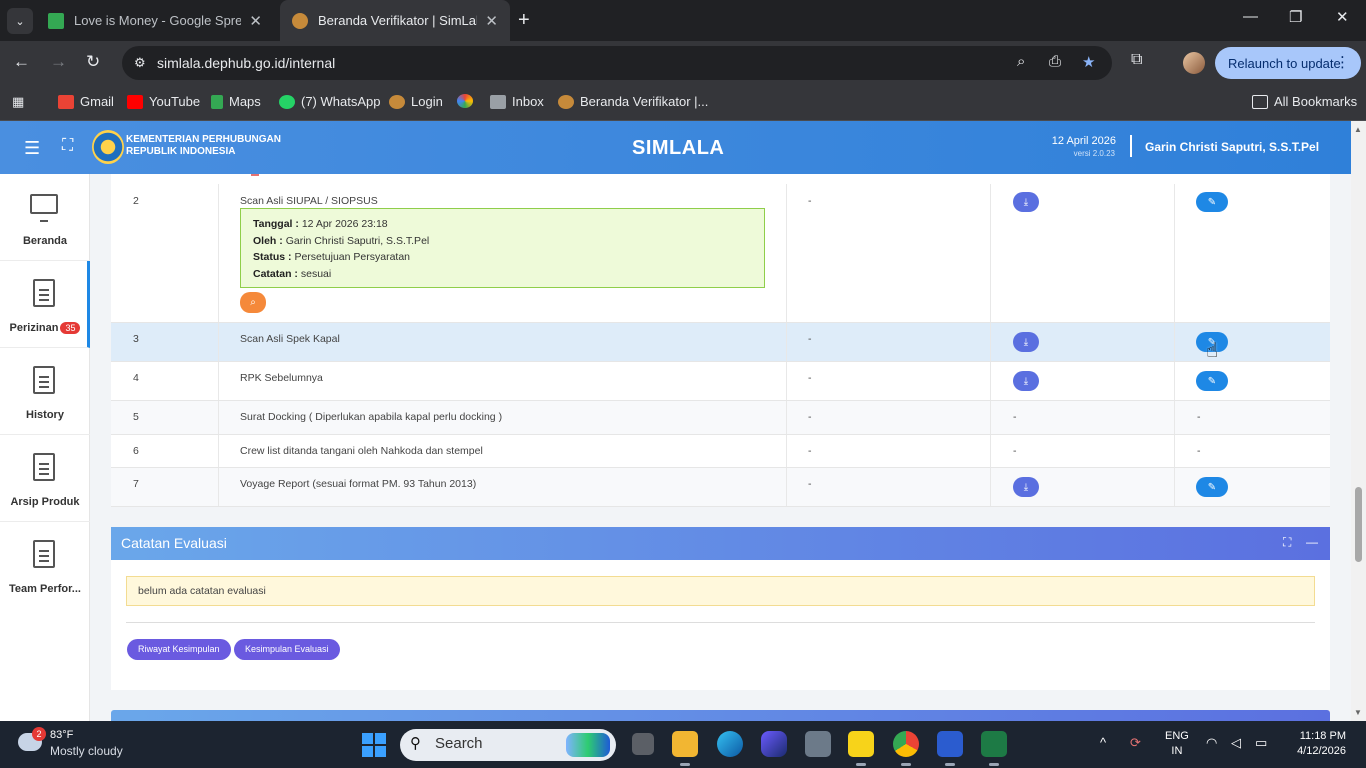 This screenshot has height=768, width=1366. I want to click on battery-icon: ▭, so click(1261, 743).